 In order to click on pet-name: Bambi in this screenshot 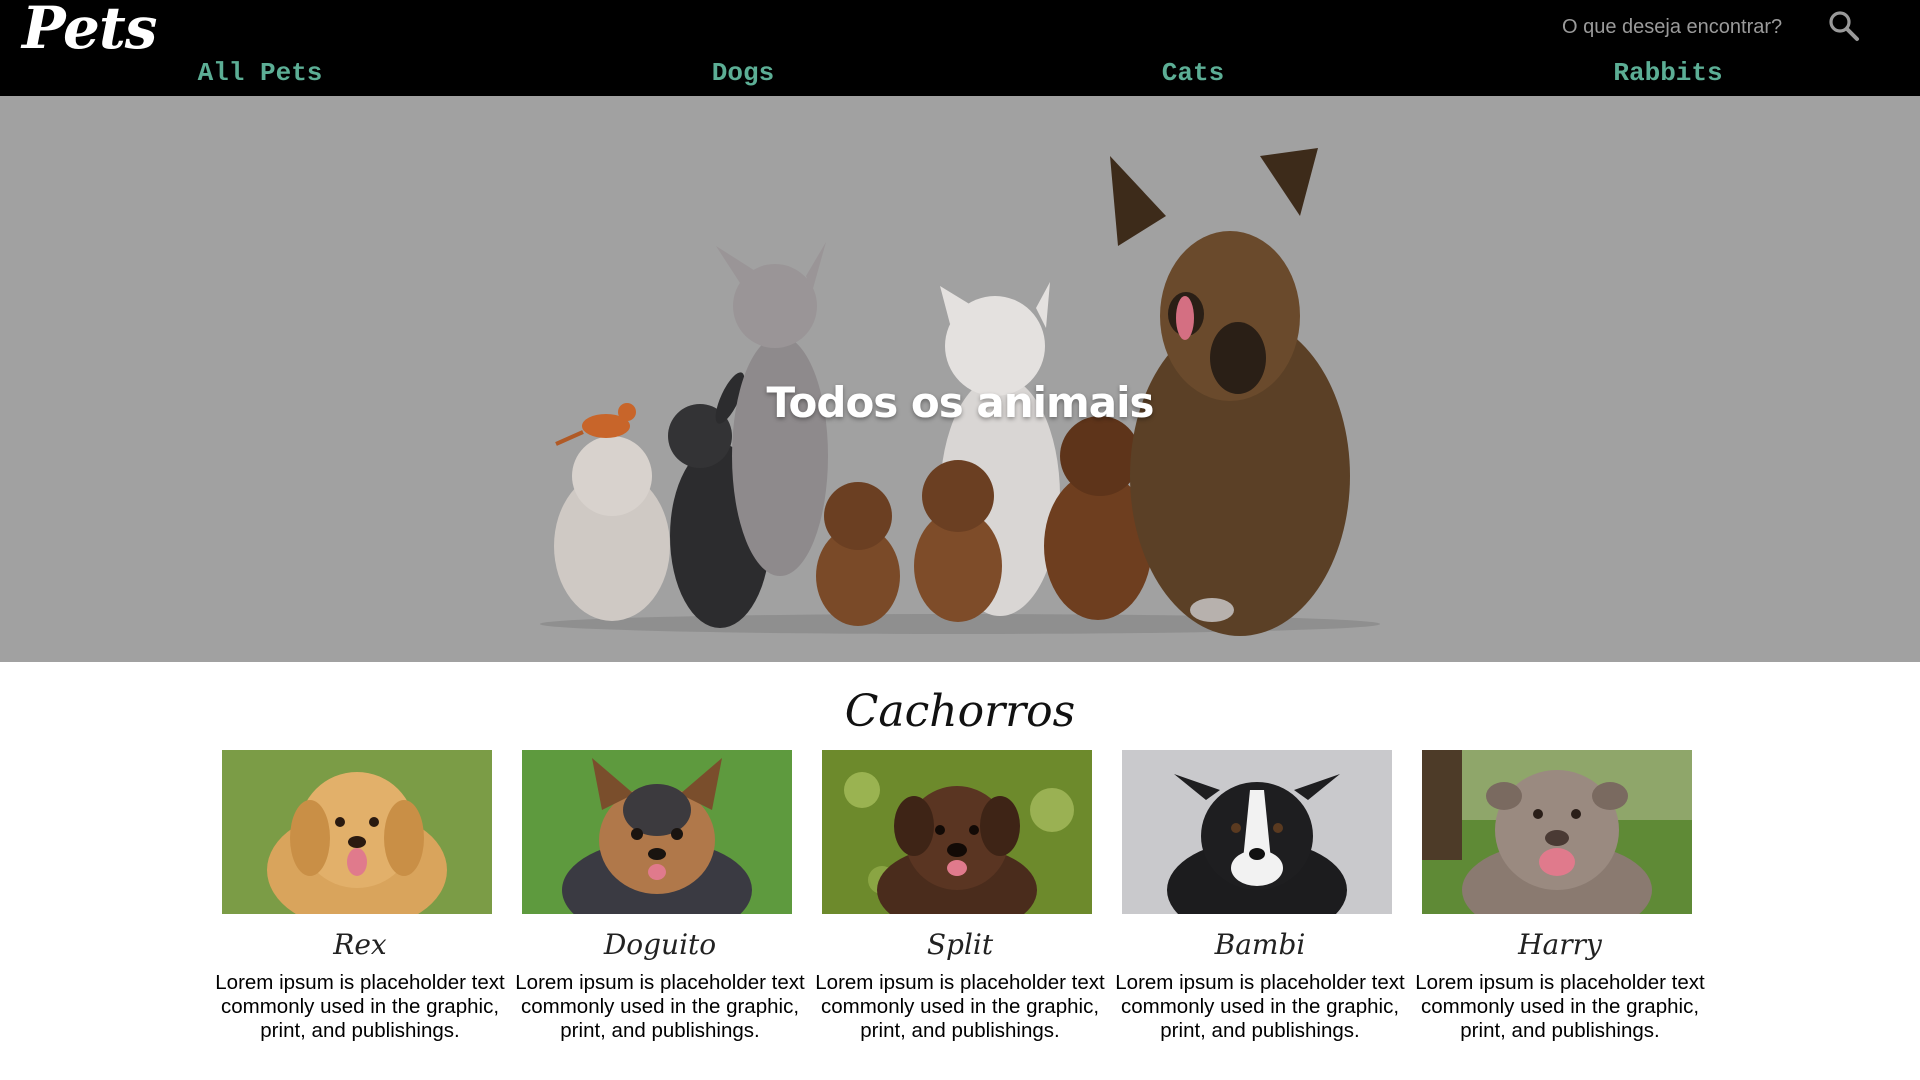, I will do `click(1260, 944)`.